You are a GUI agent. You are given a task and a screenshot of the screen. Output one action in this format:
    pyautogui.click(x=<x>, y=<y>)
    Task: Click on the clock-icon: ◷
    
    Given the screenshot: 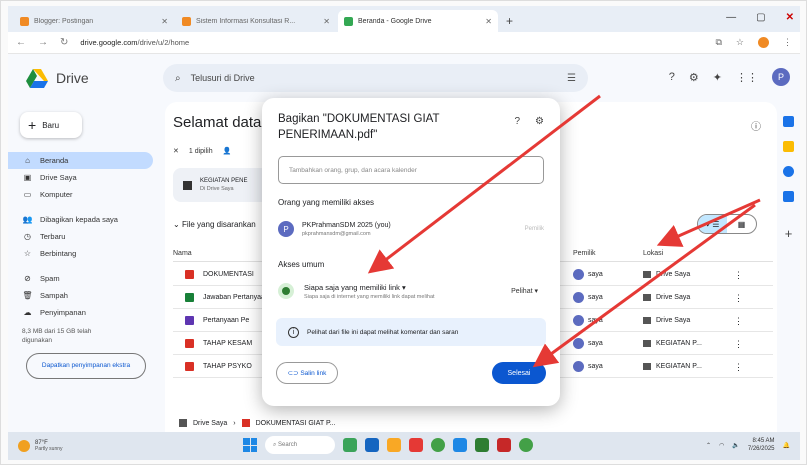 What is the action you would take?
    pyautogui.click(x=27, y=236)
    